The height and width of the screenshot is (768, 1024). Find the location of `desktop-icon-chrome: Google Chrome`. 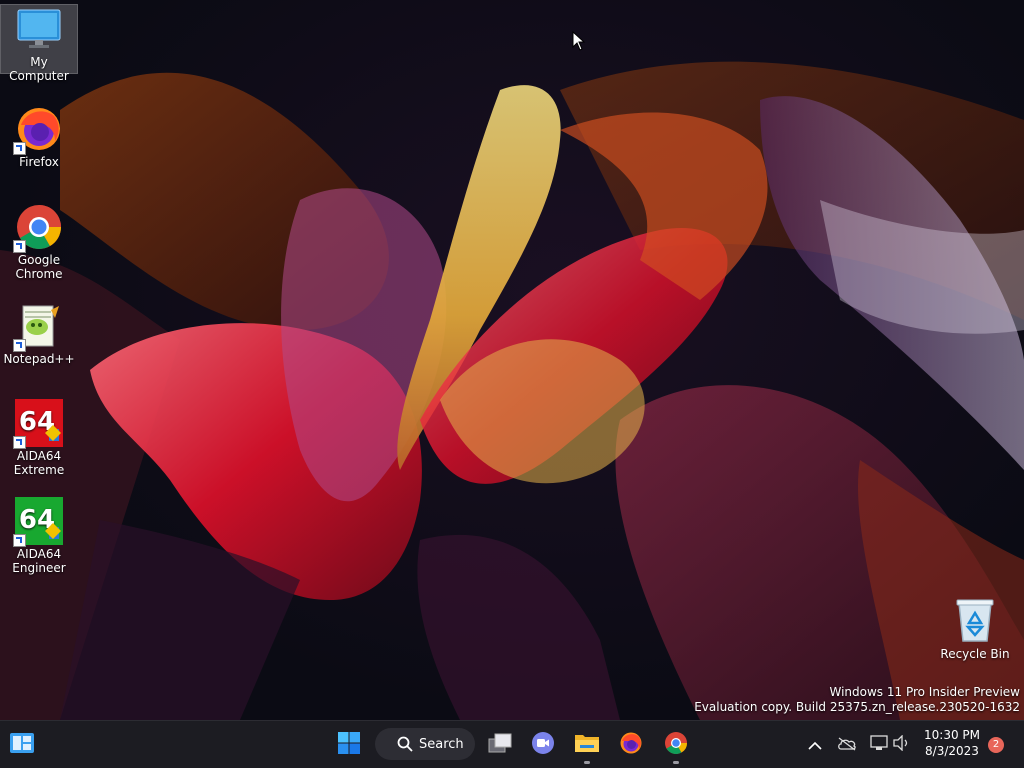

desktop-icon-chrome: Google Chrome is located at coordinates (39, 242).